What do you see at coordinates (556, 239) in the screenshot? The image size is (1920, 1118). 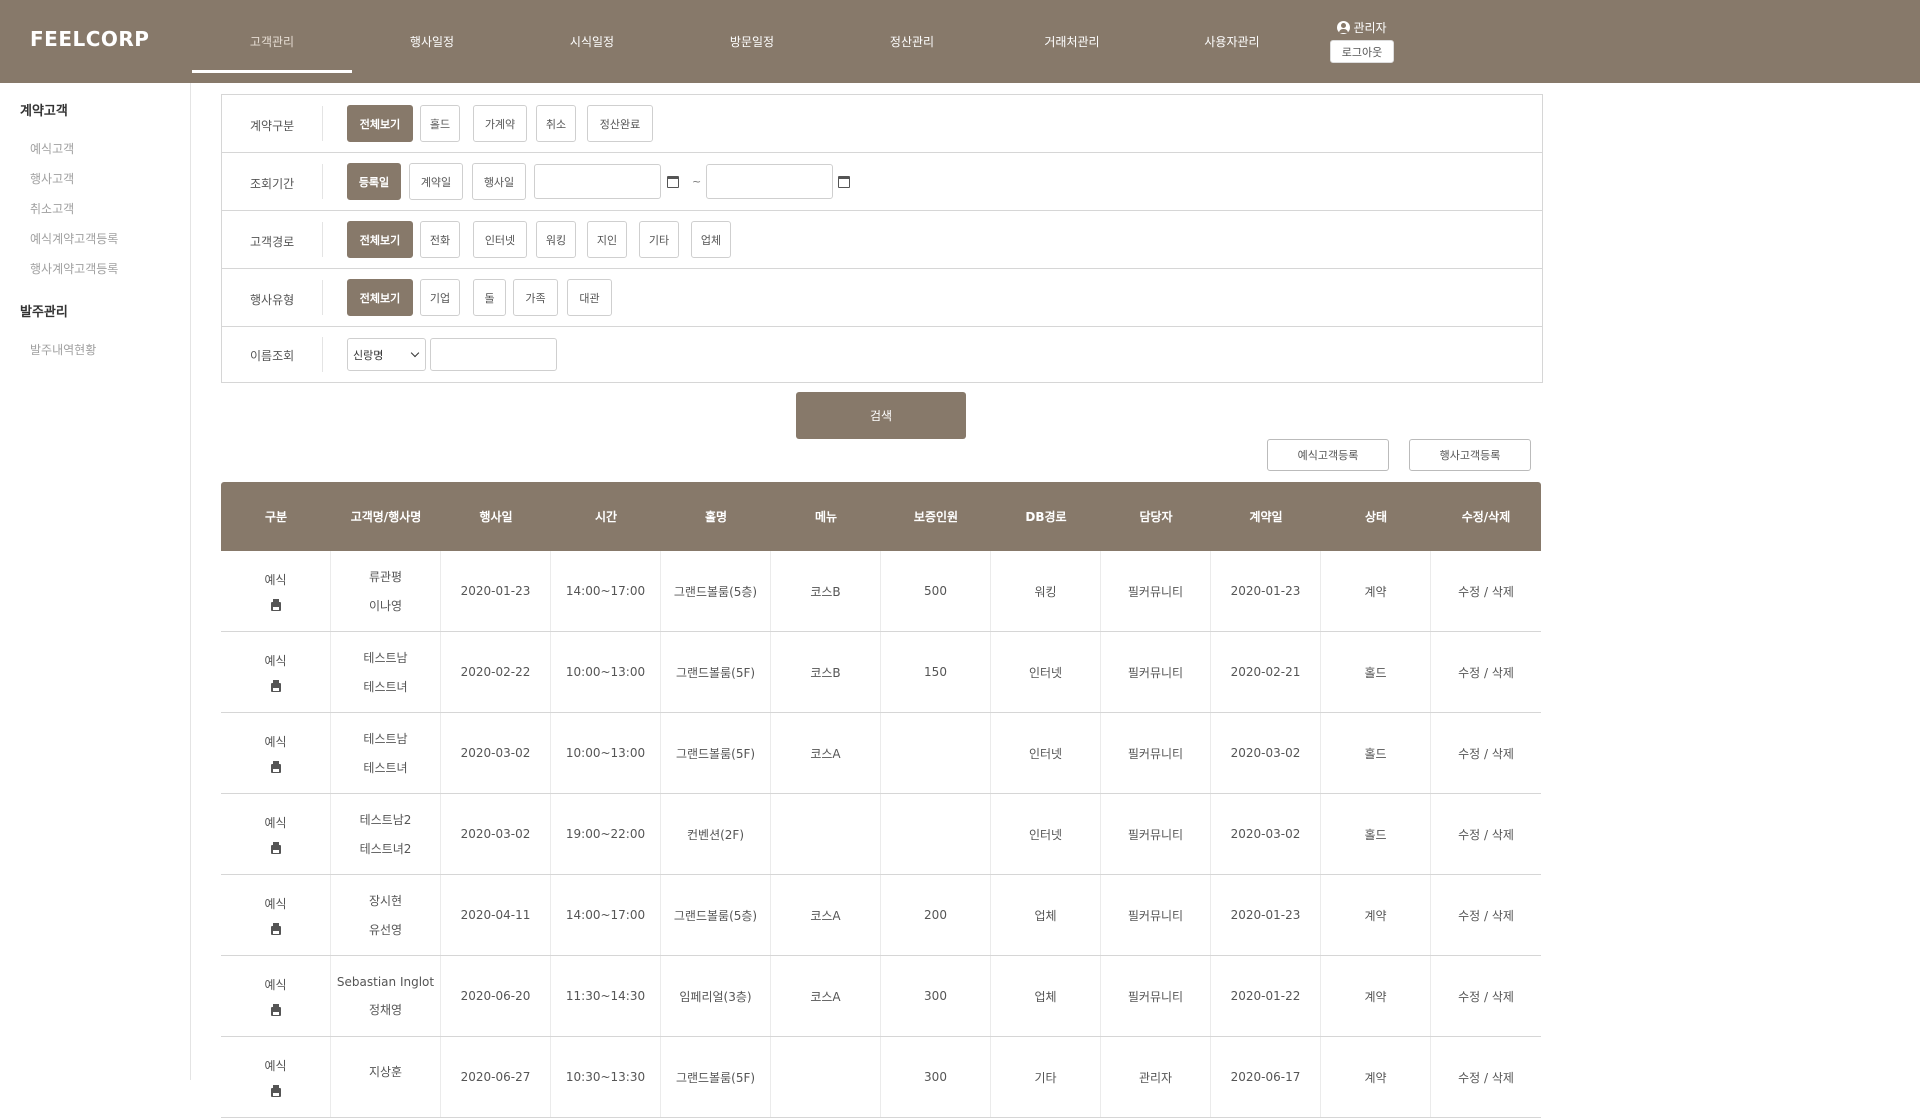 I see `chip-route-walkin: 워킹` at bounding box center [556, 239].